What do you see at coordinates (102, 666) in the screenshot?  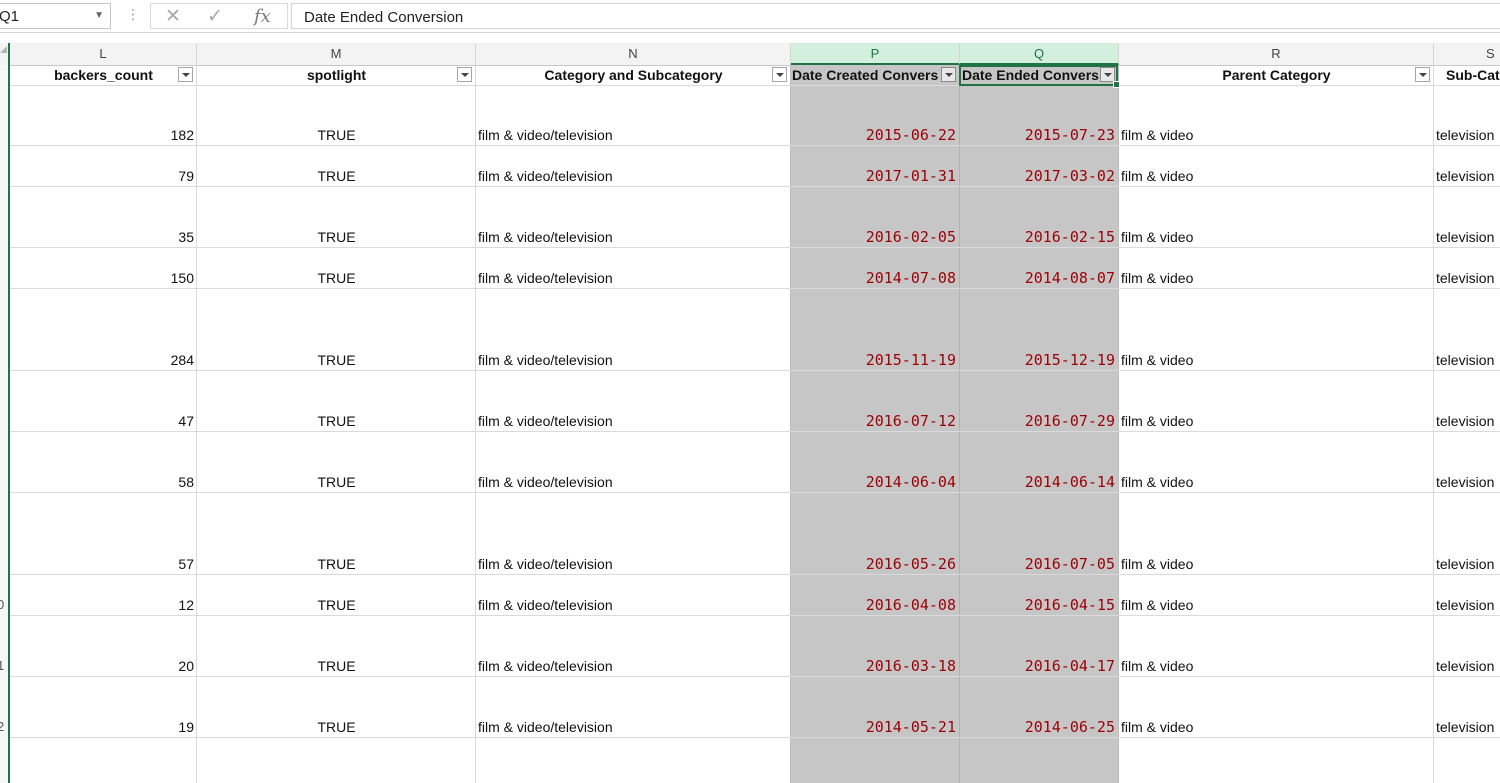 I see `cell-backers-count: 20` at bounding box center [102, 666].